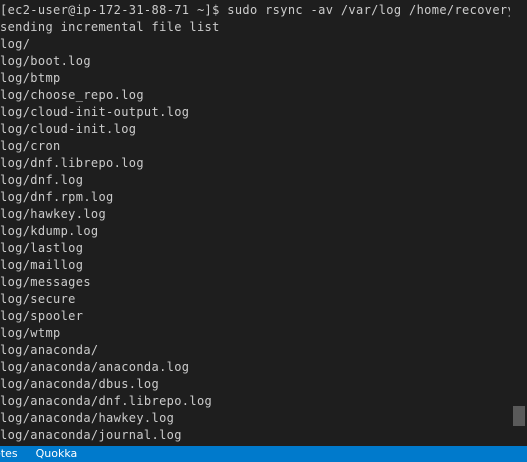  I want to click on terminal-line: log/dnf.rpm.log, so click(57, 197).